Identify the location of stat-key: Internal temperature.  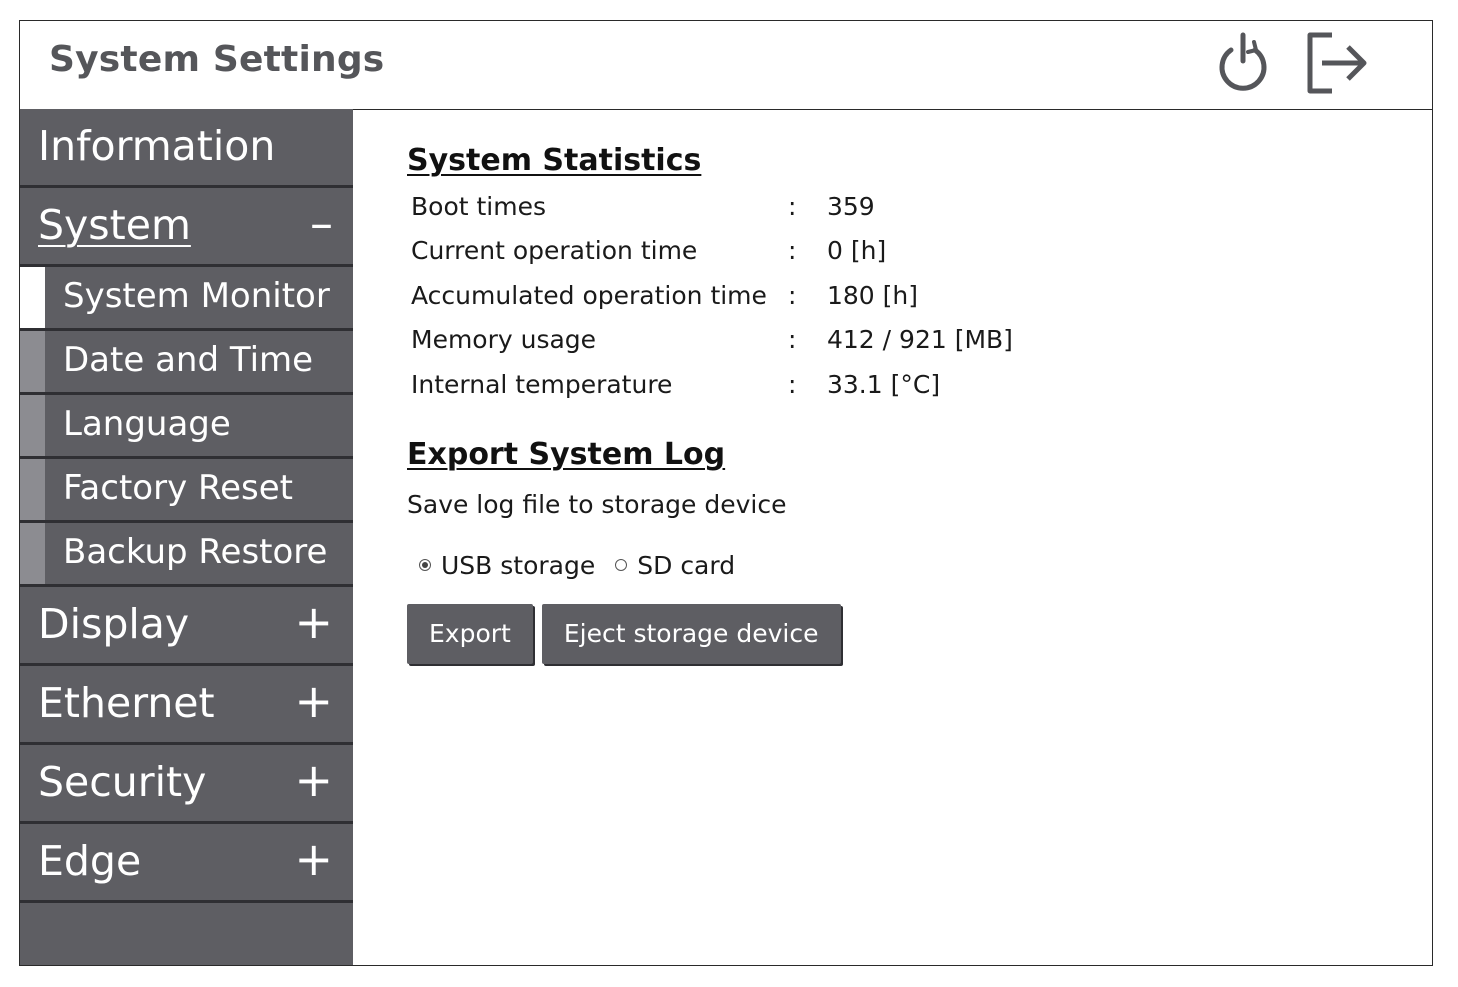
(542, 384).